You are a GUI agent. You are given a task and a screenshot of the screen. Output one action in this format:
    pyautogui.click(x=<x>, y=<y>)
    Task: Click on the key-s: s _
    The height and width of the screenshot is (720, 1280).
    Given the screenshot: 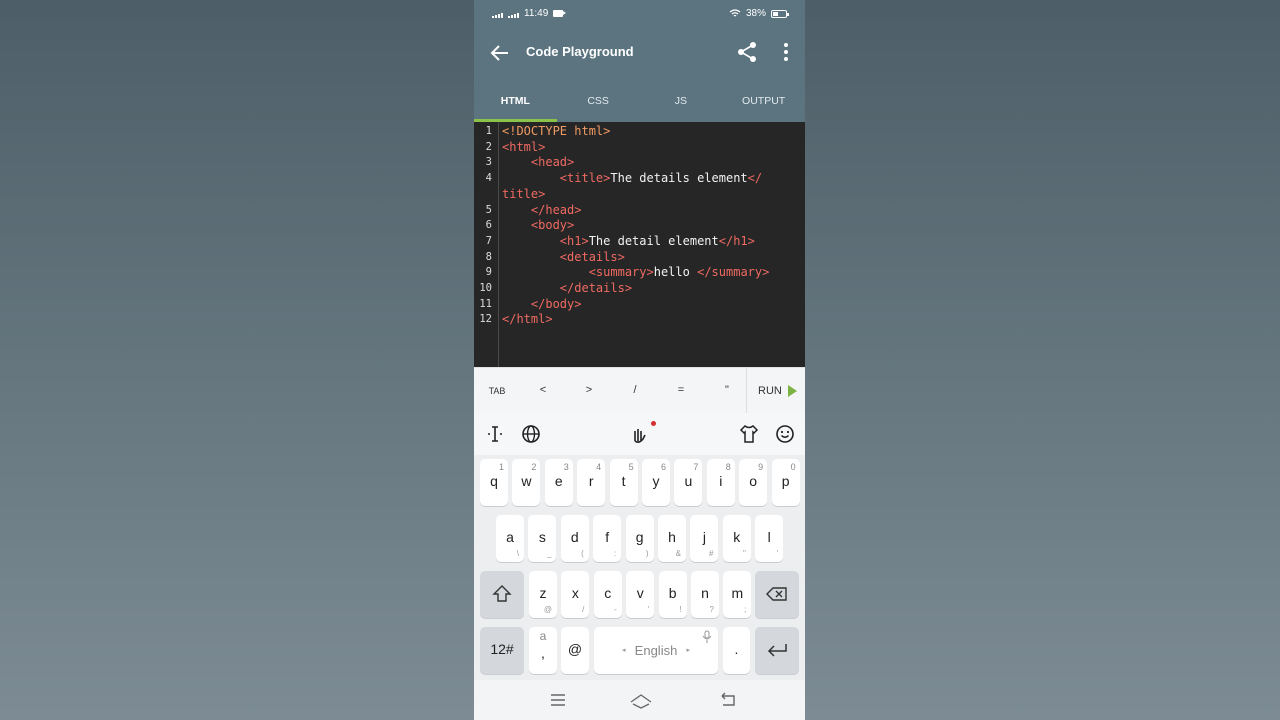 What is the action you would take?
    pyautogui.click(x=542, y=538)
    